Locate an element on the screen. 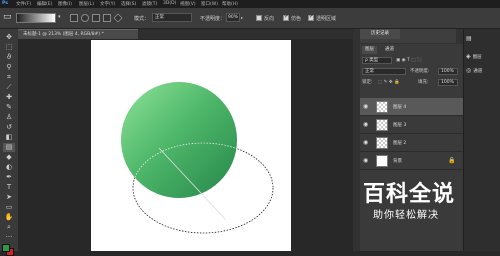 This screenshot has height=256, width=500. reverse-label: 反向 is located at coordinates (269, 19).